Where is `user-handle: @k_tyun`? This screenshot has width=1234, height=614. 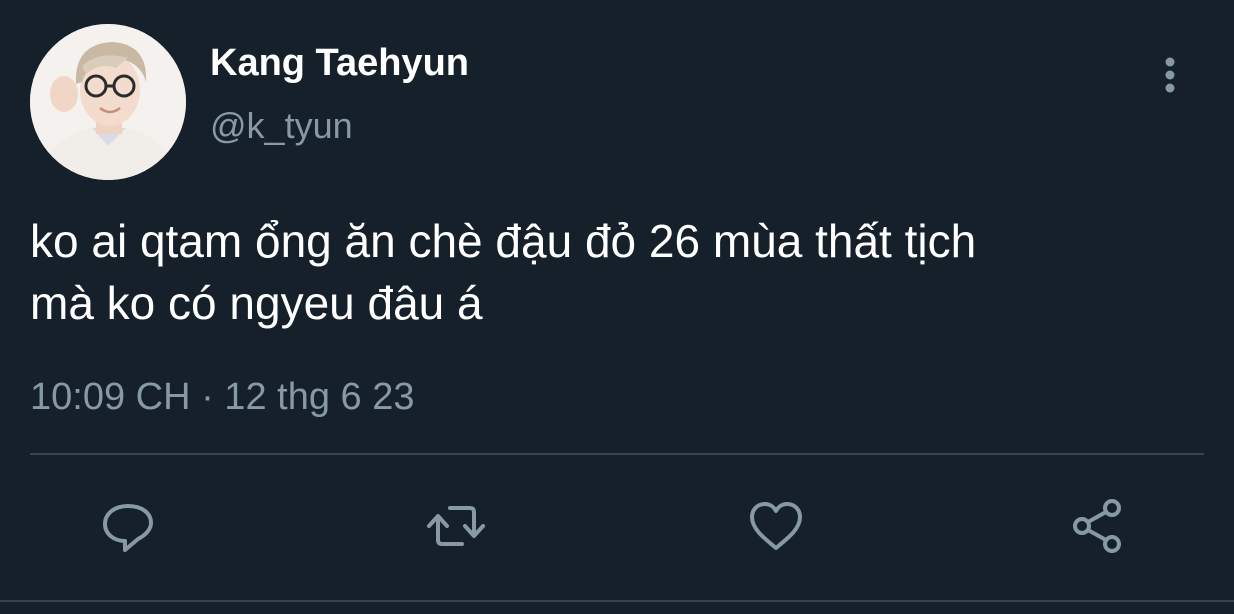
user-handle: @k_tyun is located at coordinates (281, 126).